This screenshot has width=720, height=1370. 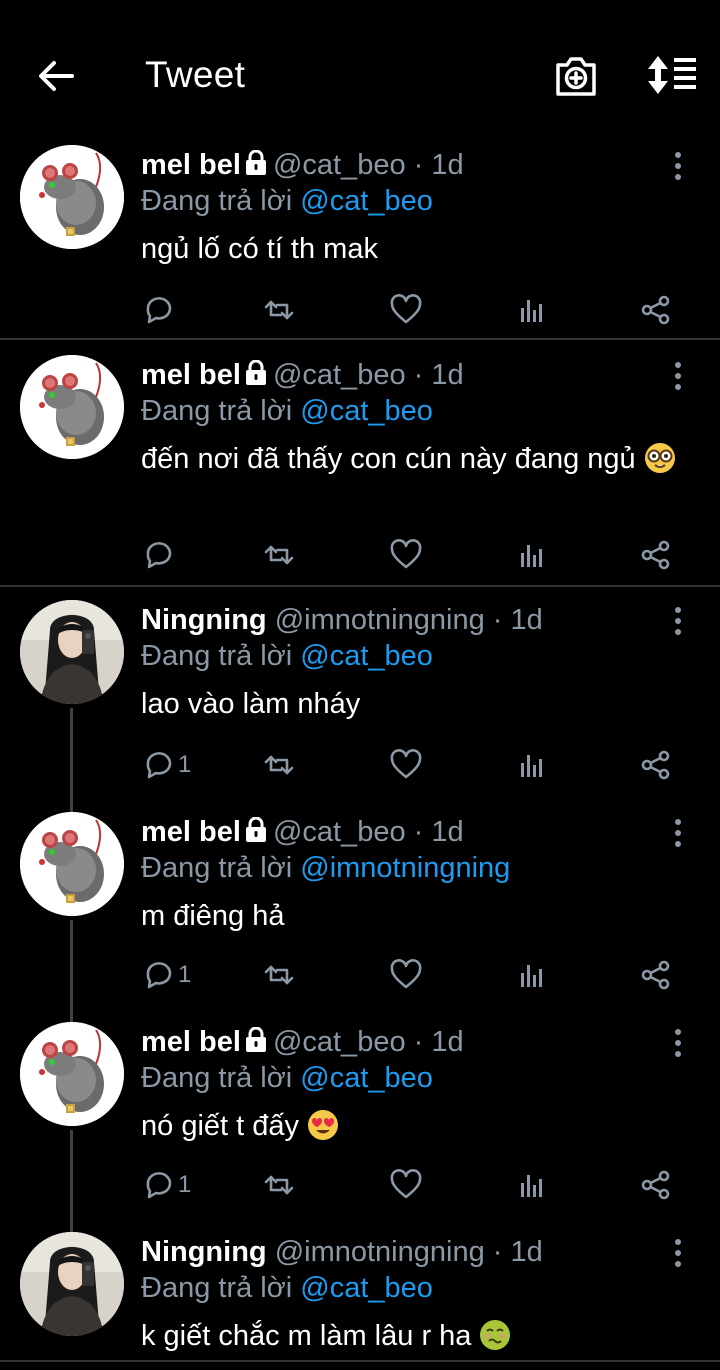 I want to click on tweet-text: lao vào làm nháy, so click(x=411, y=704).